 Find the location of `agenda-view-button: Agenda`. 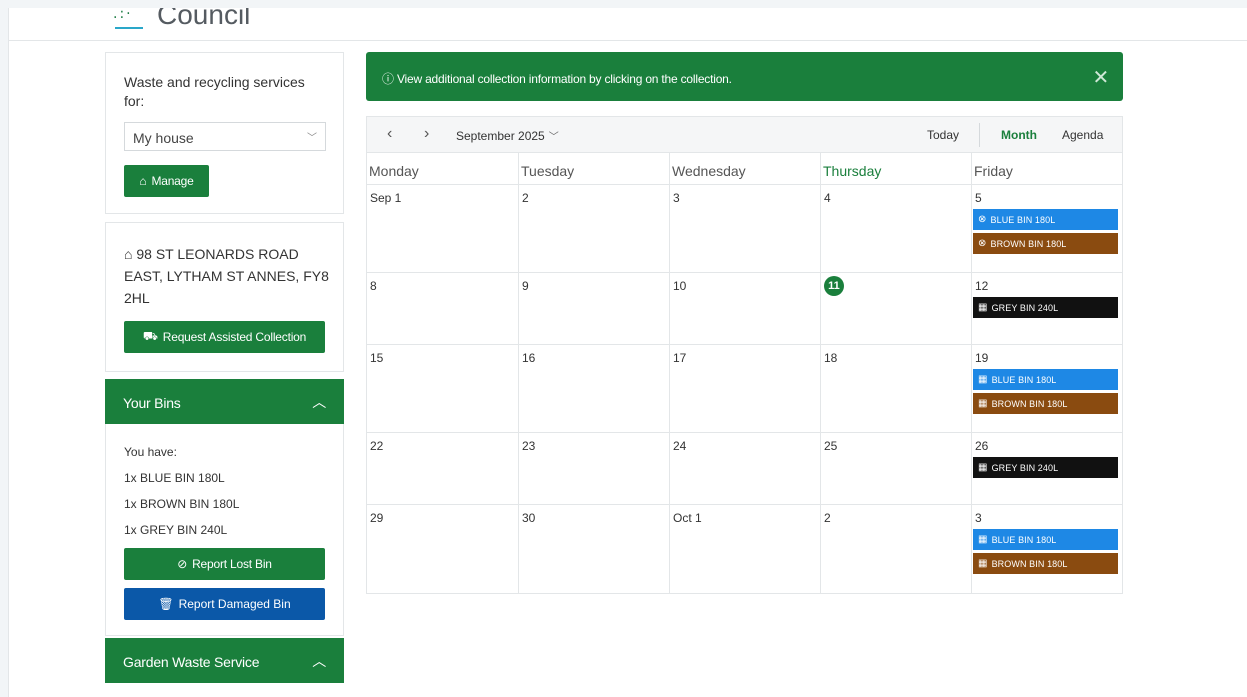

agenda-view-button: Agenda is located at coordinates (1082, 135).